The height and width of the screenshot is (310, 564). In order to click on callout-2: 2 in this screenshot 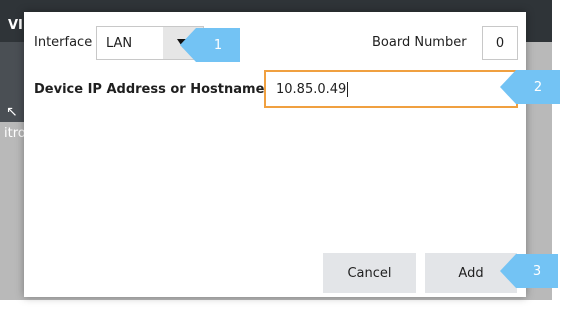, I will do `click(530, 87)`.